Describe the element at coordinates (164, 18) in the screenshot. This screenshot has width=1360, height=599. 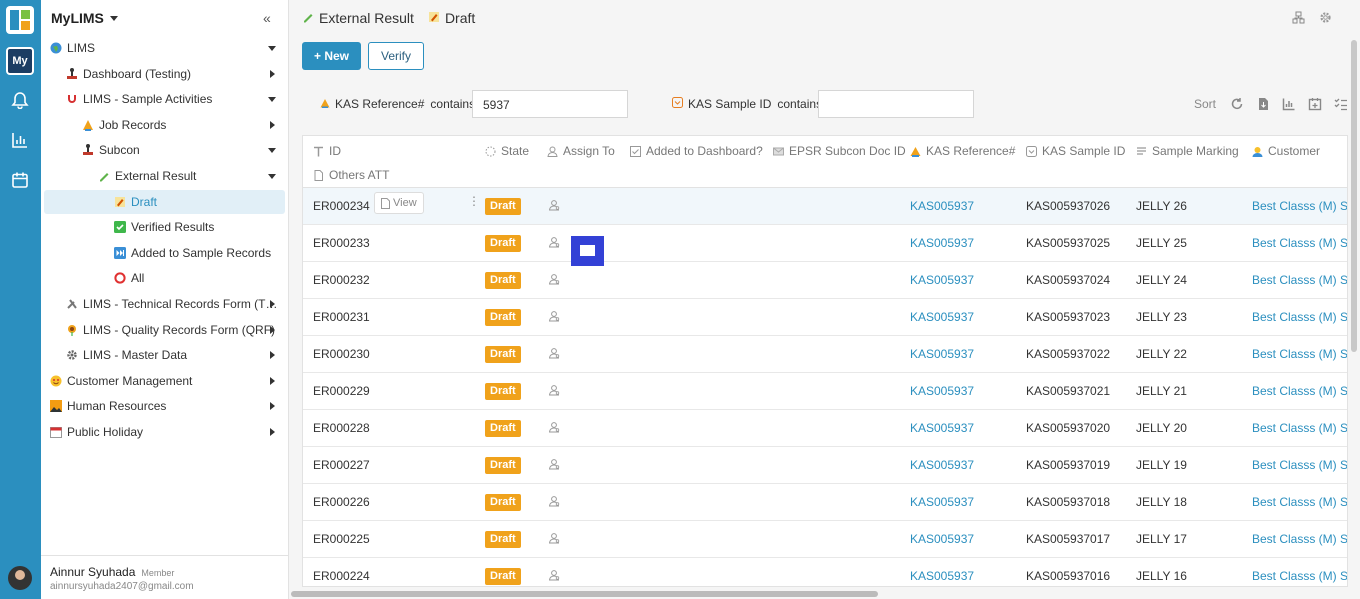
I see `app-switcher: MyLIMS` at that location.